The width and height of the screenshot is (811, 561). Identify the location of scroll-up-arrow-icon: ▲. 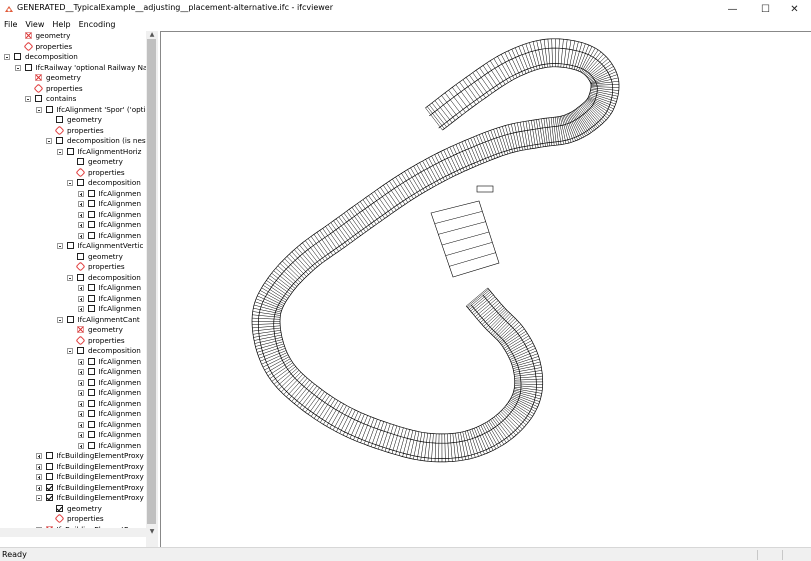
(152, 35).